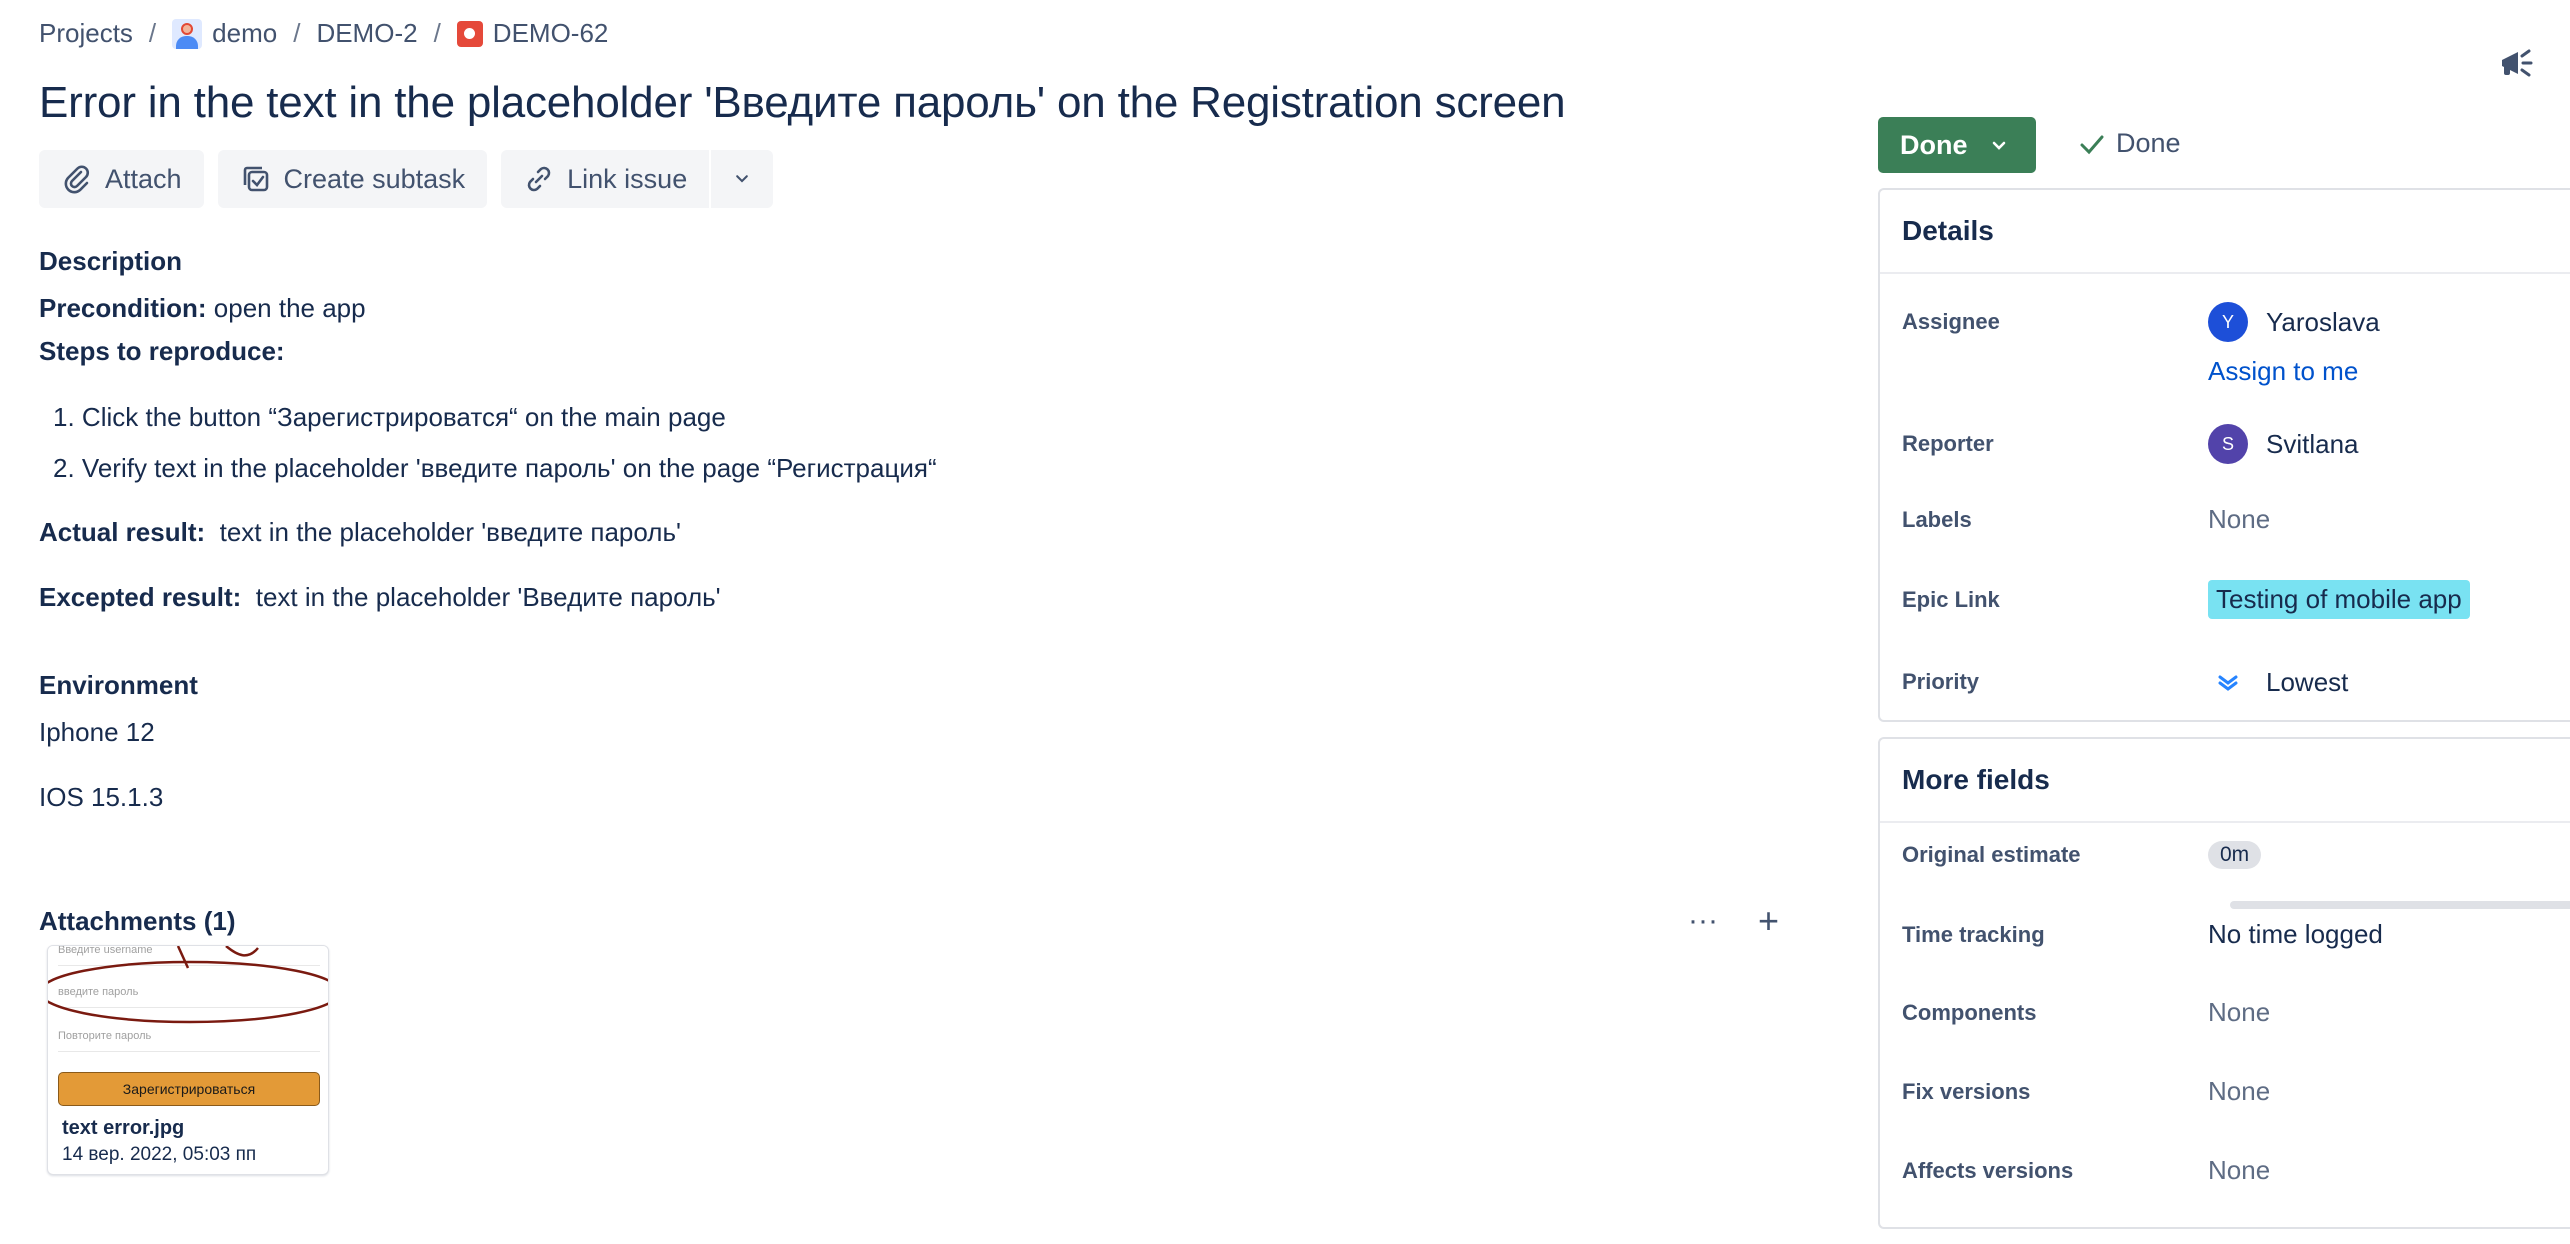  I want to click on affects-versions-label: Affects versions, so click(1988, 1170).